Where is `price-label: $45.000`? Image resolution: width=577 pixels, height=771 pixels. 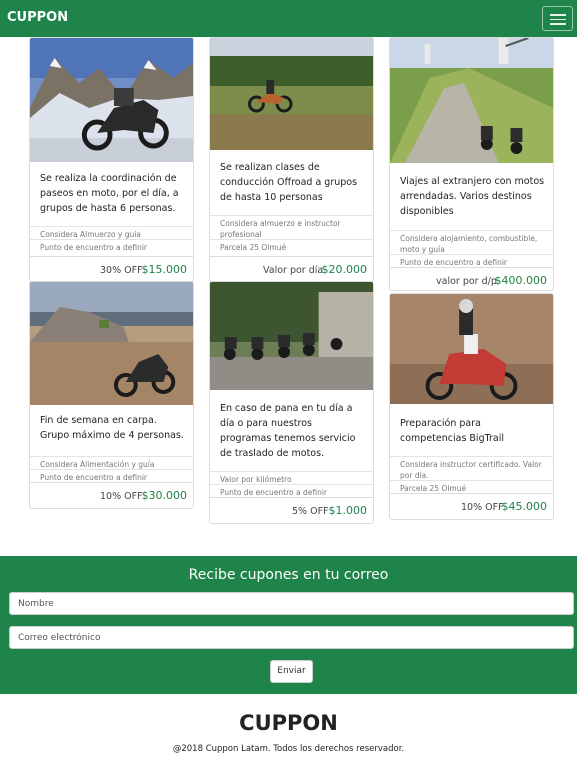 price-label: $45.000 is located at coordinates (524, 506).